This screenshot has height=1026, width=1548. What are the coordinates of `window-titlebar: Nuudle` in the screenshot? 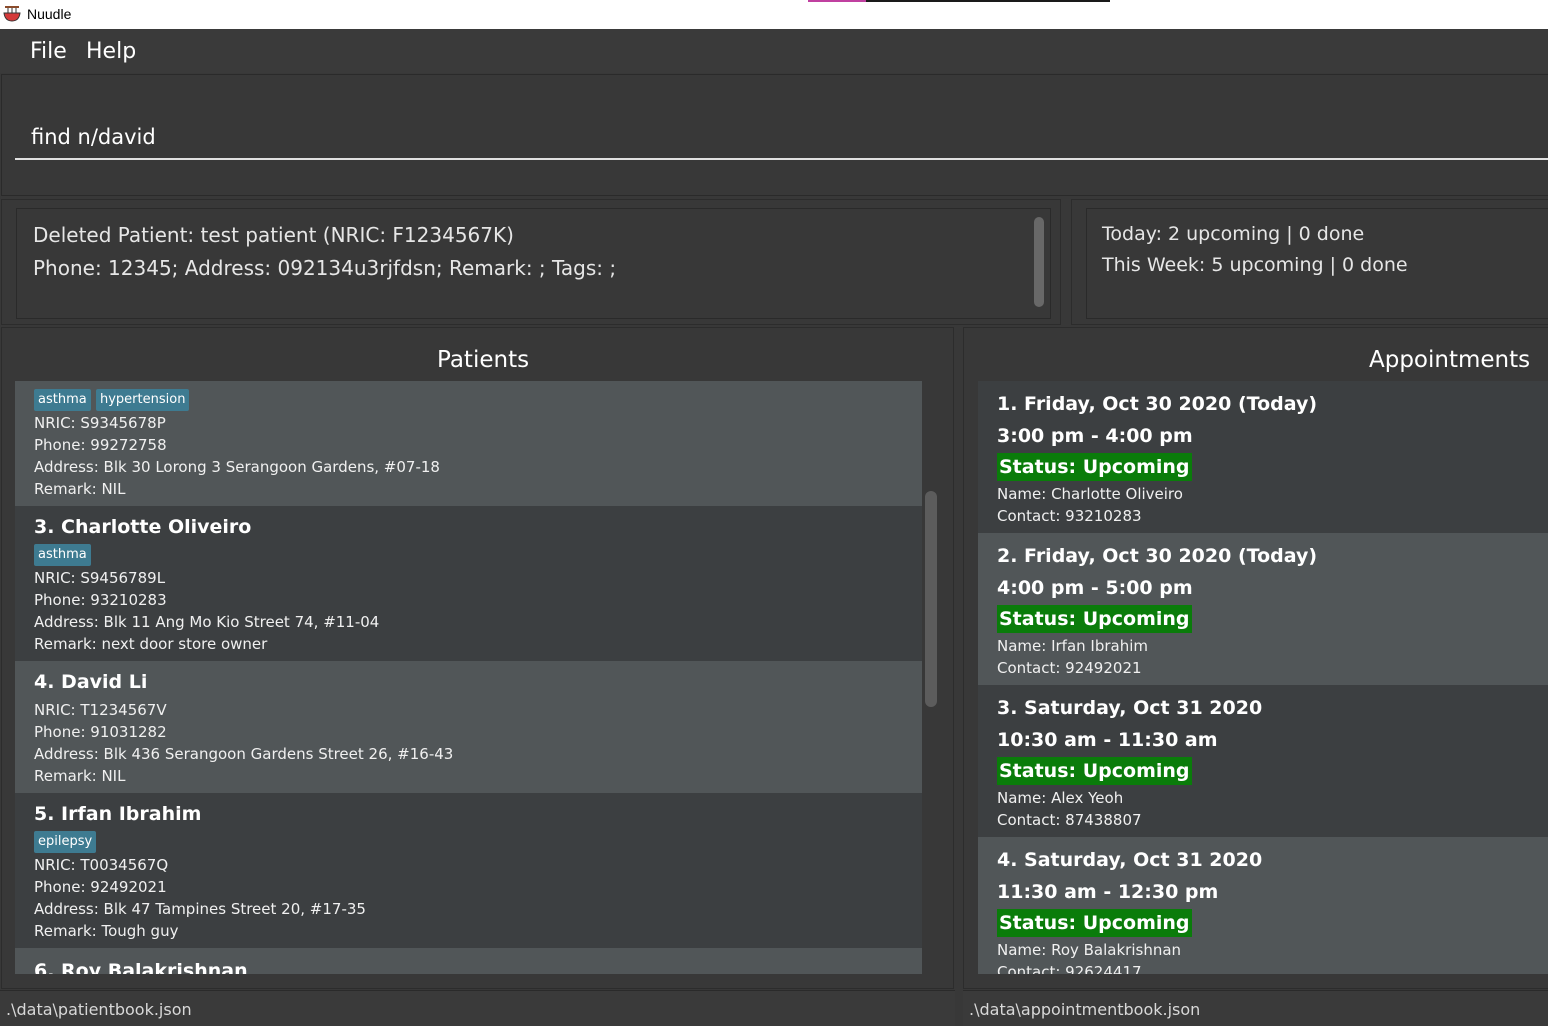 It's located at (774, 14).